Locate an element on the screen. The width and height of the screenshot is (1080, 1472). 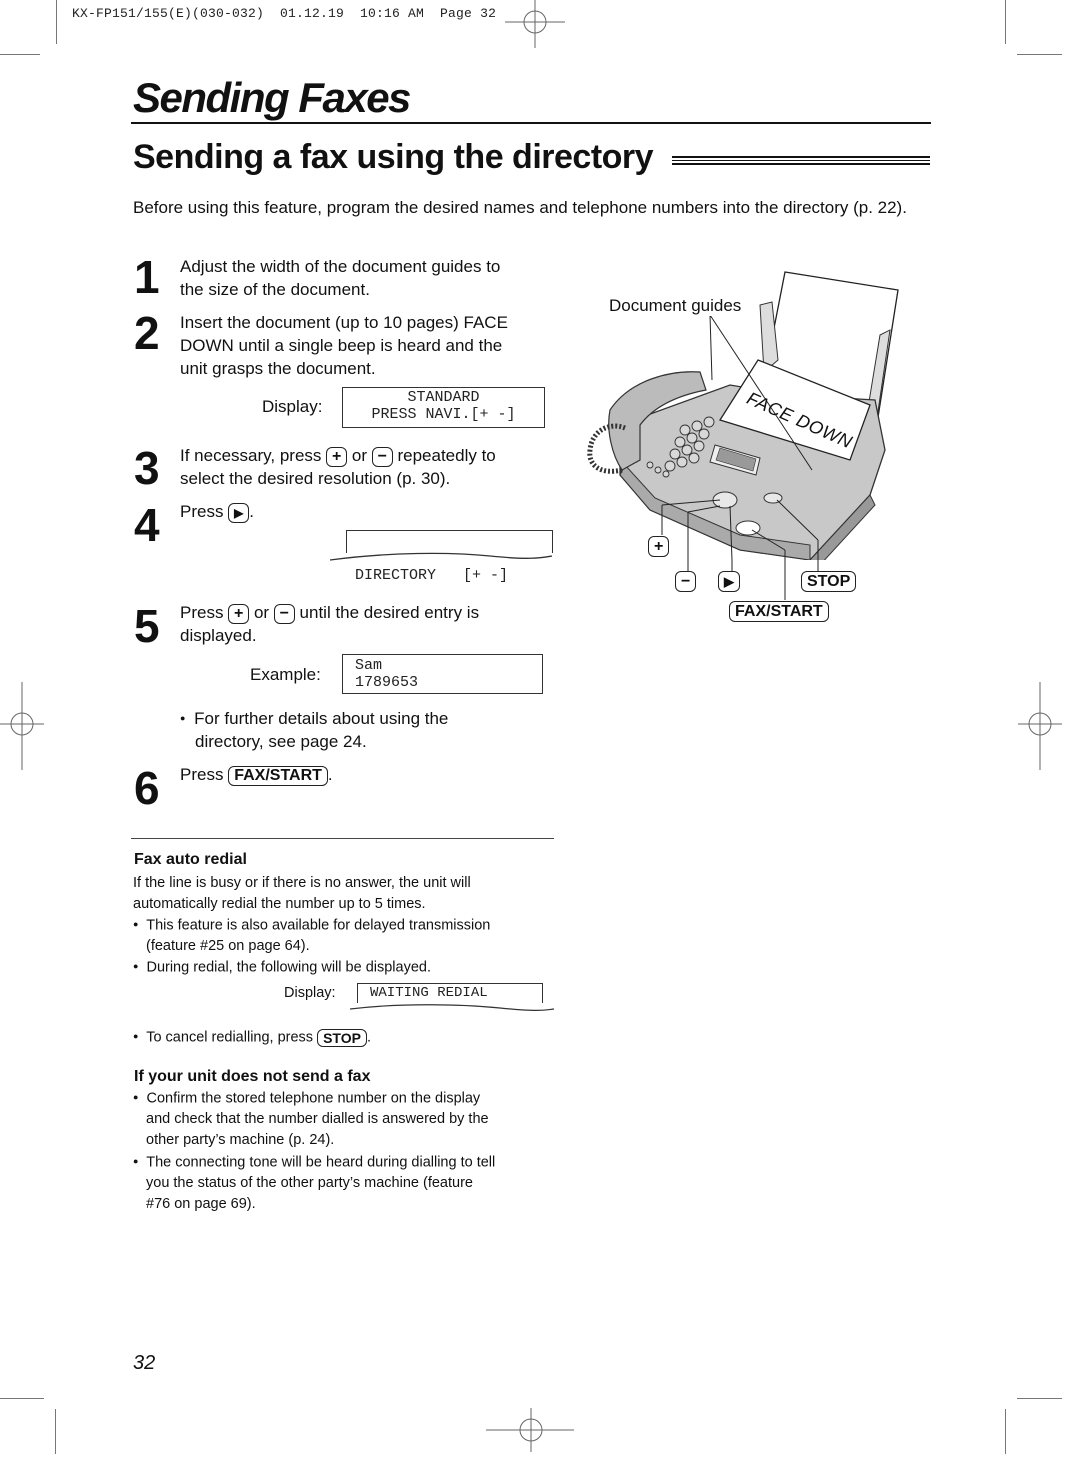
step-number: 5 is located at coordinates (147, 626).